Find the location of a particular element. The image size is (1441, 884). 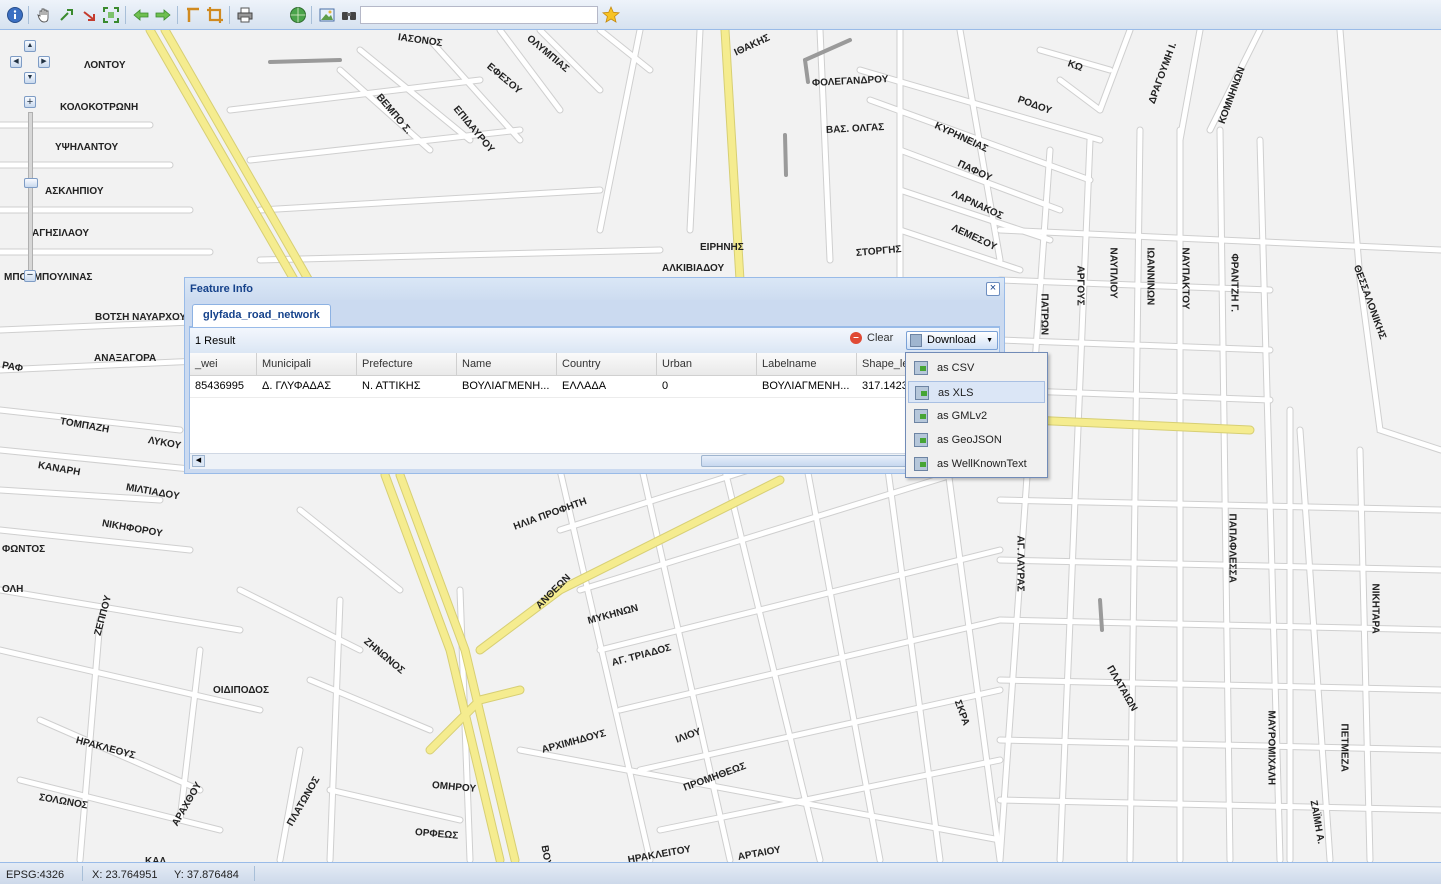

projection-label: EPSG:4326 is located at coordinates (35, 875).